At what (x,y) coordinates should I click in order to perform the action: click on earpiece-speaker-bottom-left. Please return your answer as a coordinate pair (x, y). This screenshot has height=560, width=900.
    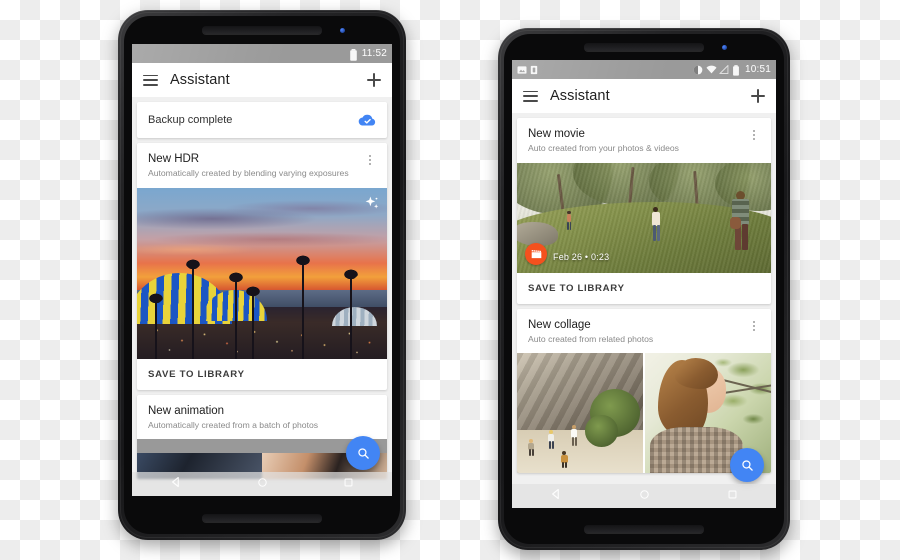
    Looking at the image, I should click on (262, 518).